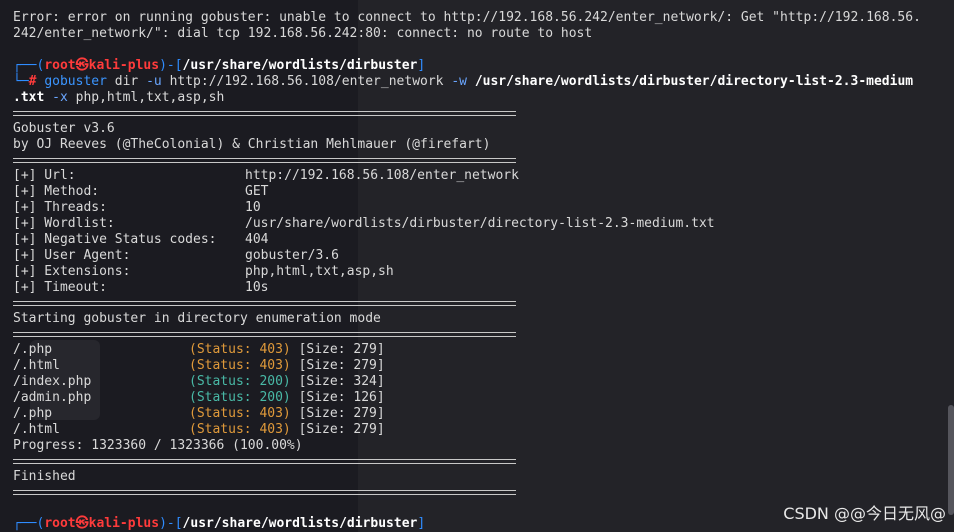 The width and height of the screenshot is (954, 532). Describe the element at coordinates (150, 97) in the screenshot. I see `command-extensions: php,html,txt,asp,sh` at that location.